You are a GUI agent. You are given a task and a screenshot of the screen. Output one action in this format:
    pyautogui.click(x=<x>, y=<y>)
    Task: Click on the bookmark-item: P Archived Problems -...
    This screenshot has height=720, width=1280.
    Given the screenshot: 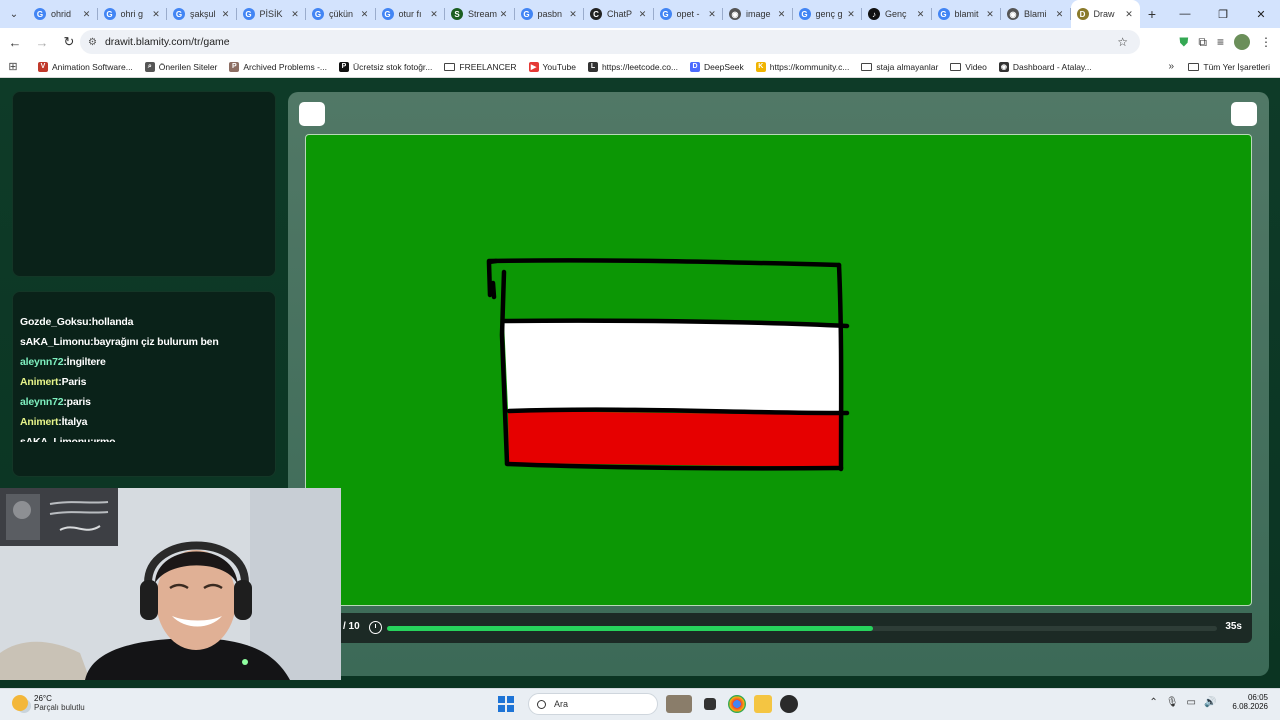 What is the action you would take?
    pyautogui.click(x=278, y=66)
    